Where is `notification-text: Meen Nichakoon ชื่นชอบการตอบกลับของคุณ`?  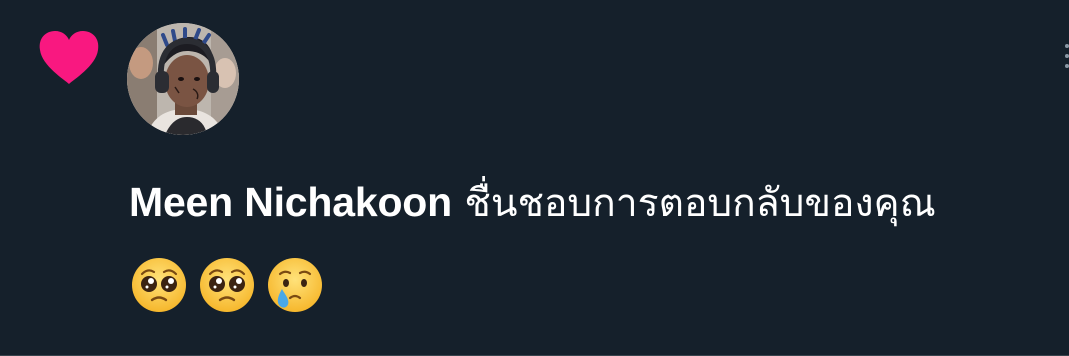
notification-text: Meen Nichakoon ชื่นชอบการตอบกลับของคุณ is located at coordinates (532, 203).